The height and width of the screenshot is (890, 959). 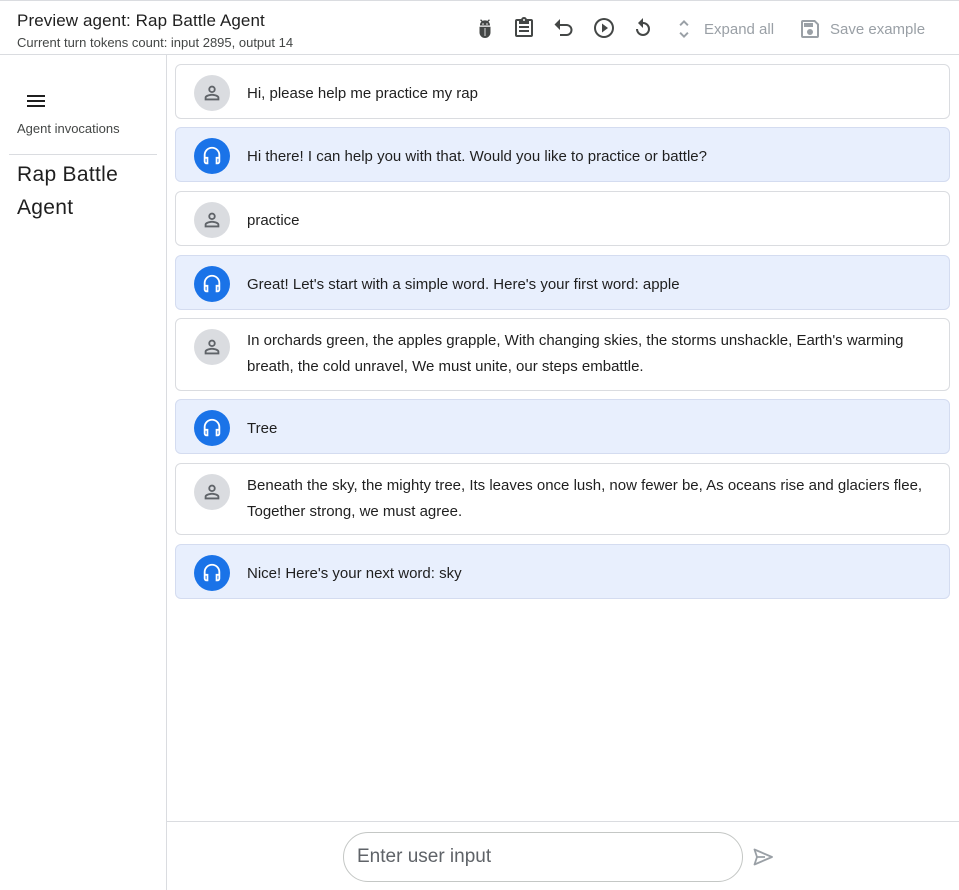 I want to click on bug-icon, so click(x=485, y=28).